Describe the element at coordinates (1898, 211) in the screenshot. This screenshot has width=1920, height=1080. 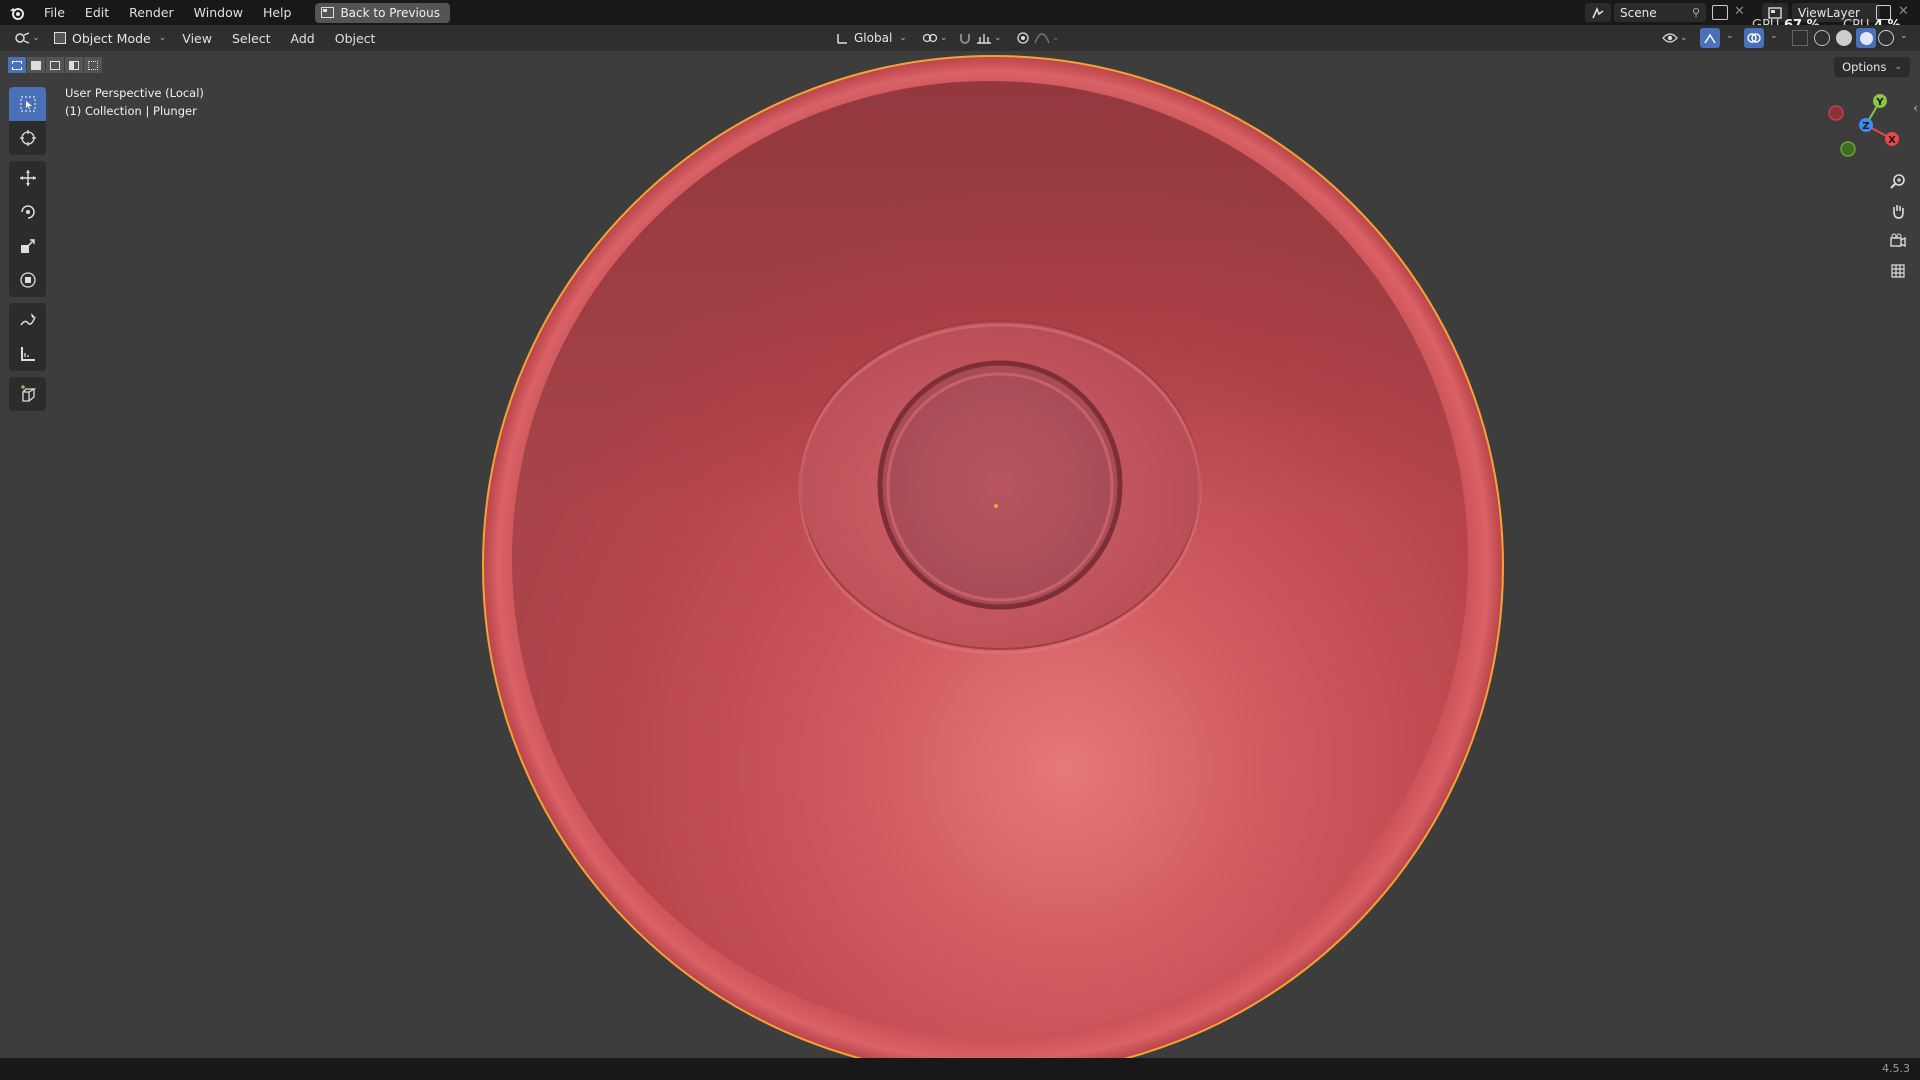
I see `pan-hand-icon` at that location.